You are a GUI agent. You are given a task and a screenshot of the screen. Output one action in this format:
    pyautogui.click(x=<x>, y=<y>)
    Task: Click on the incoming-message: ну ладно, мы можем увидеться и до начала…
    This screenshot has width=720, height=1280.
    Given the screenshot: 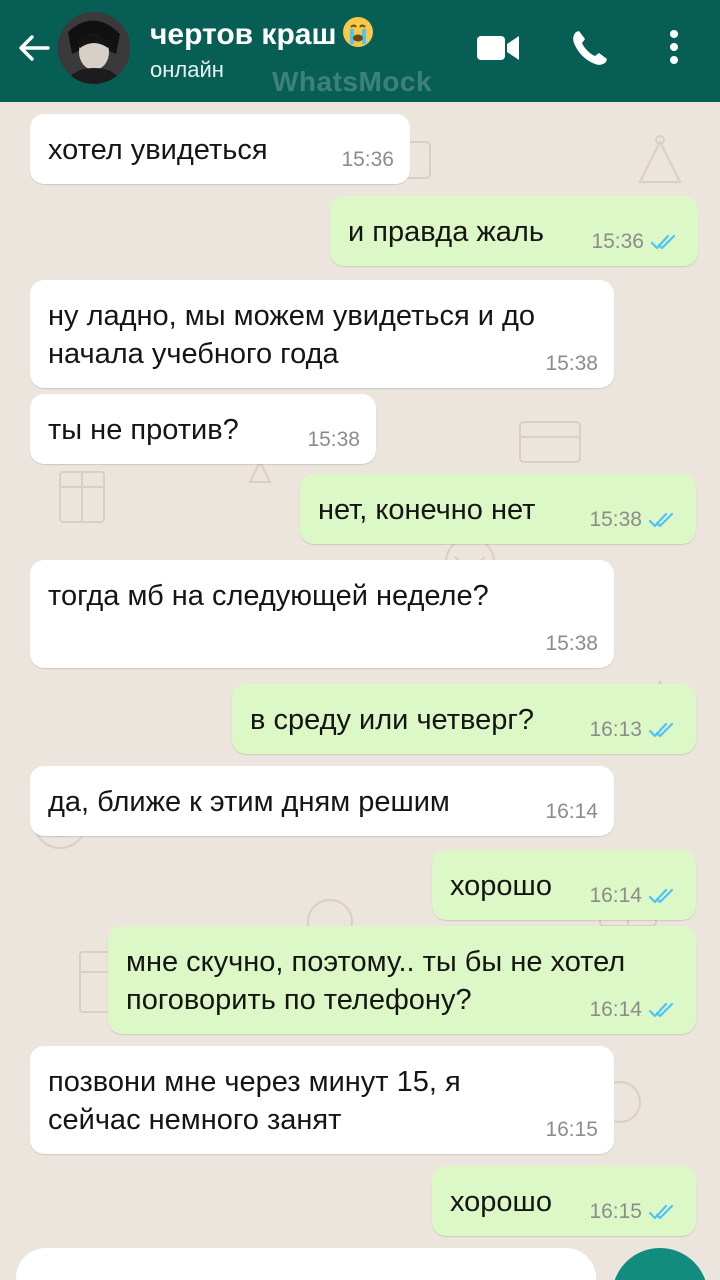 What is the action you would take?
    pyautogui.click(x=322, y=334)
    